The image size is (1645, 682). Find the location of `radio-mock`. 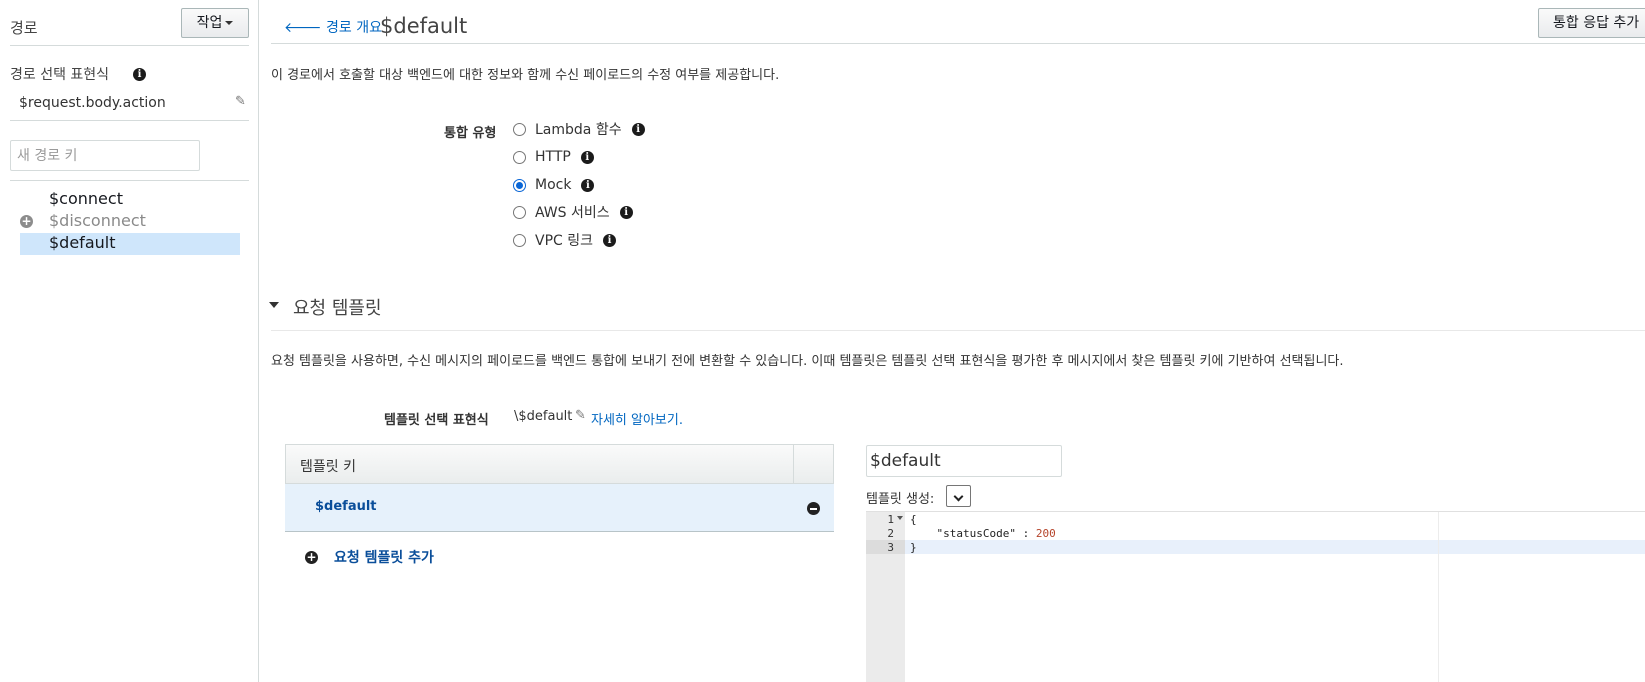

radio-mock is located at coordinates (519, 185).